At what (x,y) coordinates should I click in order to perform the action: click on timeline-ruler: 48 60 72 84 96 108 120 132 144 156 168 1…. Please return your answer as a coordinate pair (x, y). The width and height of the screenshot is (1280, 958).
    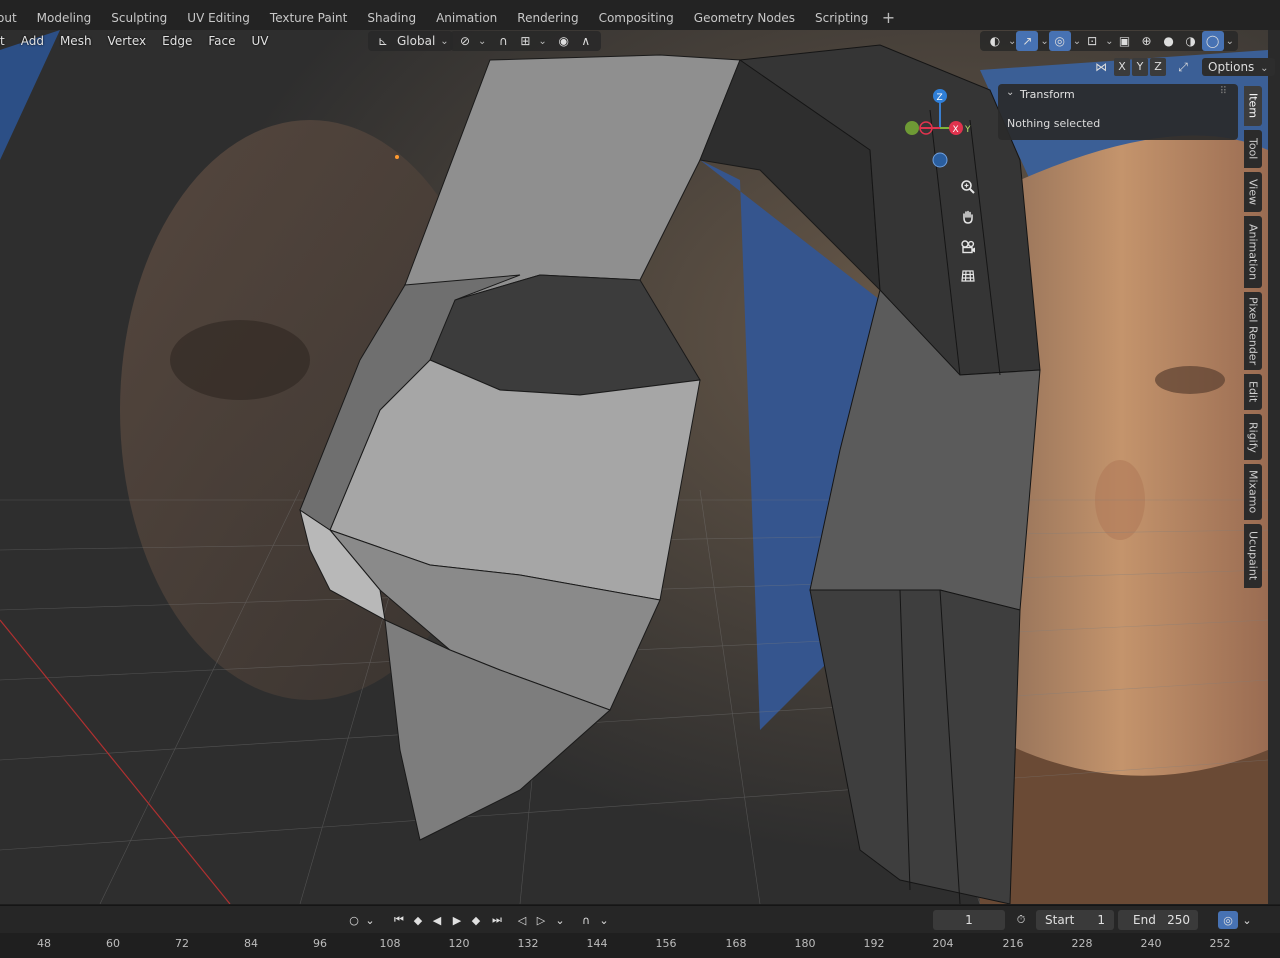
    Looking at the image, I should click on (640, 945).